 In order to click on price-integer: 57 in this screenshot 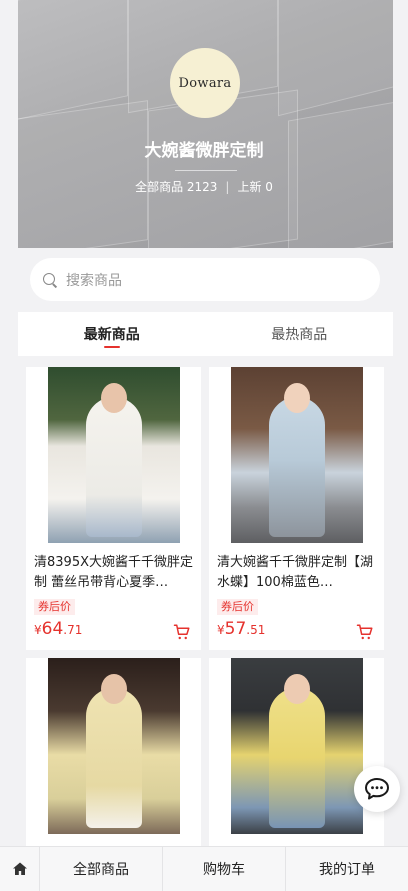, I will do `click(235, 629)`.